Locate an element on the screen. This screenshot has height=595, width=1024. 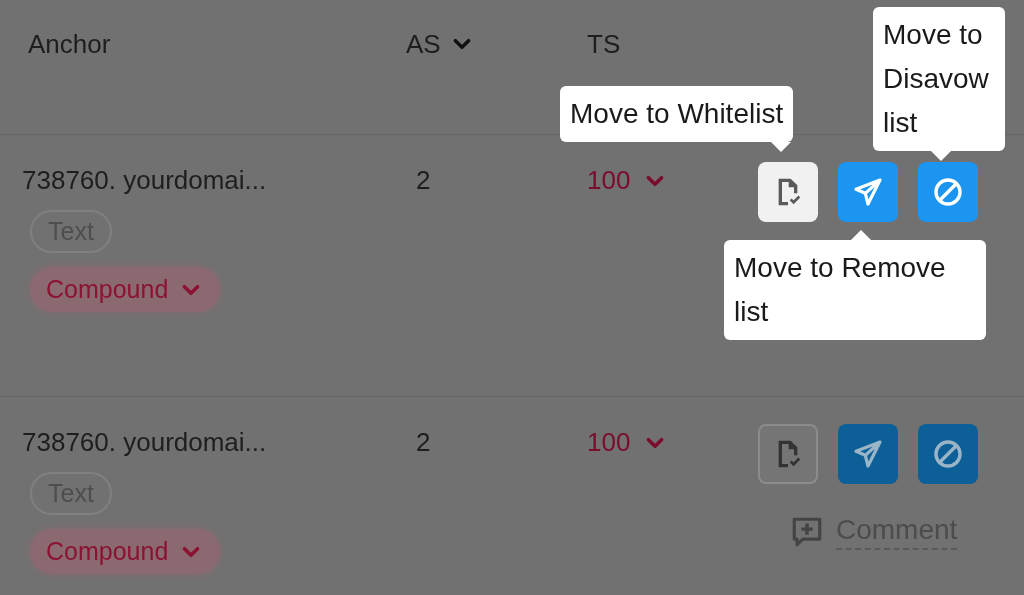
column-header: Anchor is located at coordinates (69, 44).